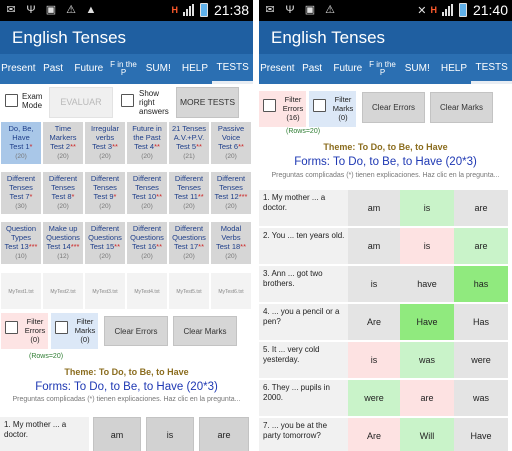 The image size is (512, 451). What do you see at coordinates (105, 133) in the screenshot?
I see `test-title: Irregular verbs` at bounding box center [105, 133].